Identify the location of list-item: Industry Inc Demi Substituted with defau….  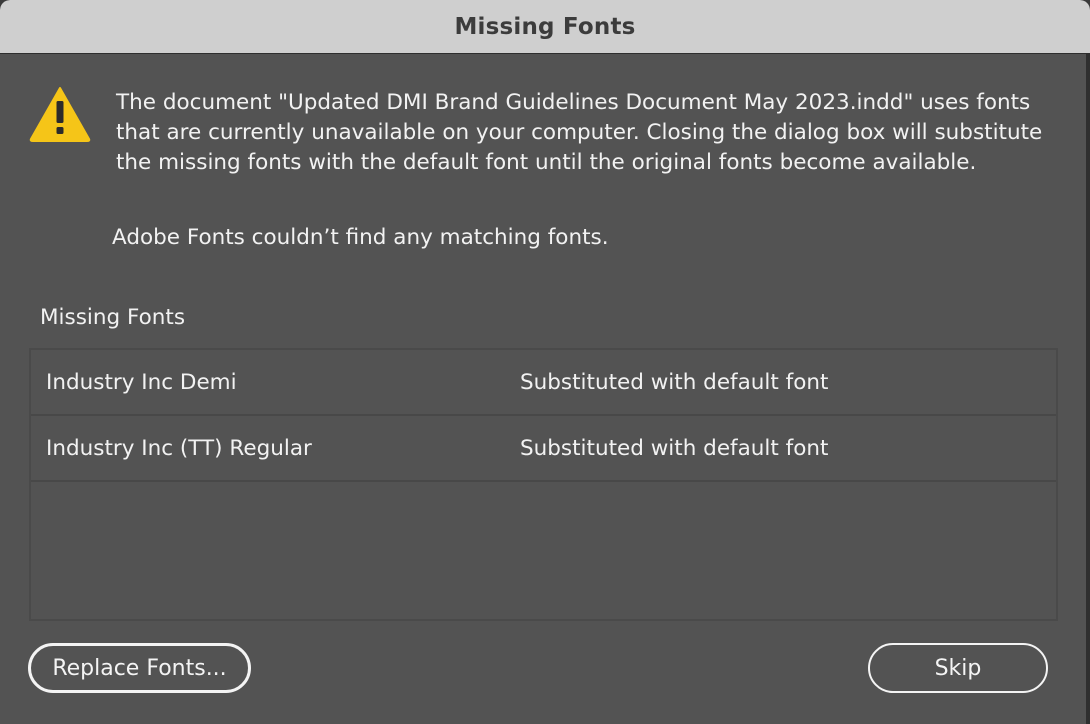
(543, 383).